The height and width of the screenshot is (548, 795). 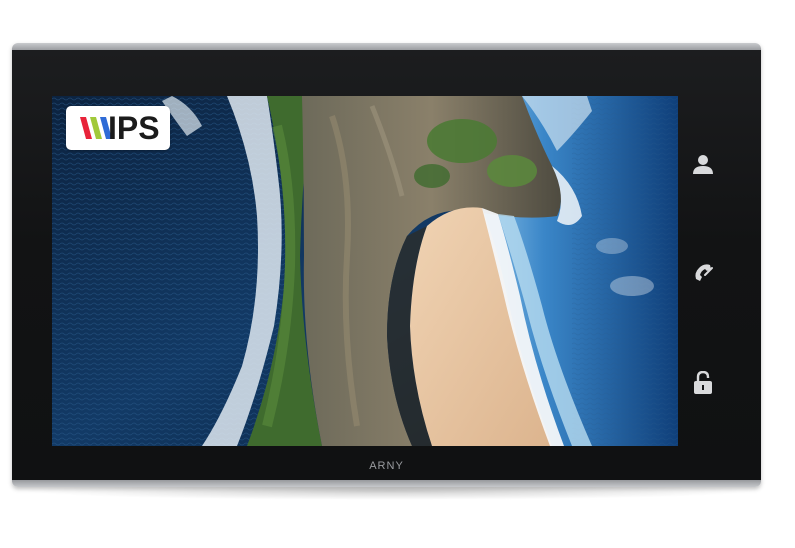 I want to click on call-button, so click(x=703, y=273).